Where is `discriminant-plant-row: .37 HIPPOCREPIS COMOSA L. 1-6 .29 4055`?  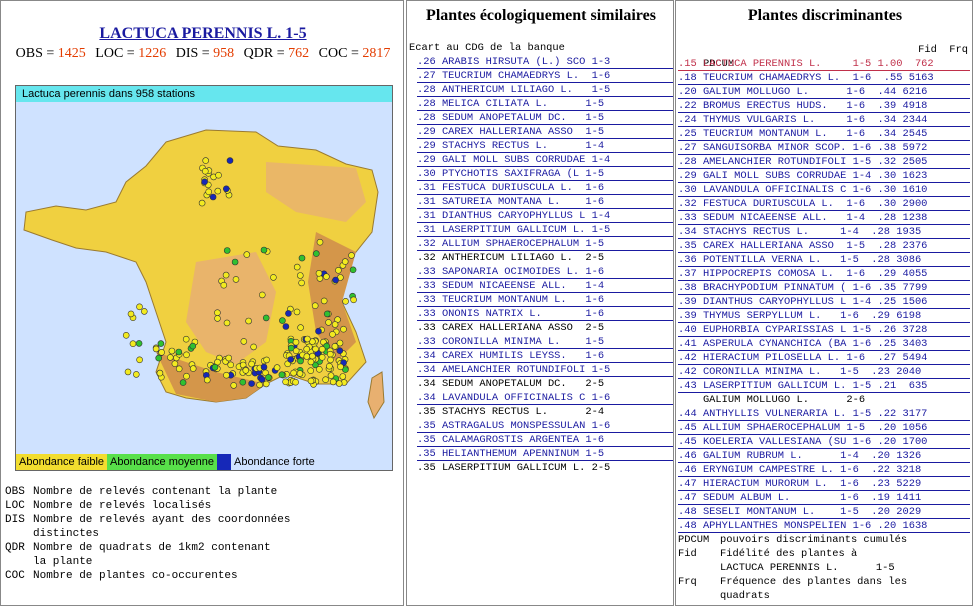
discriminant-plant-row: .37 HIPPOCREPIS COMOSA L. 1-6 .29 4055 is located at coordinates (824, 274).